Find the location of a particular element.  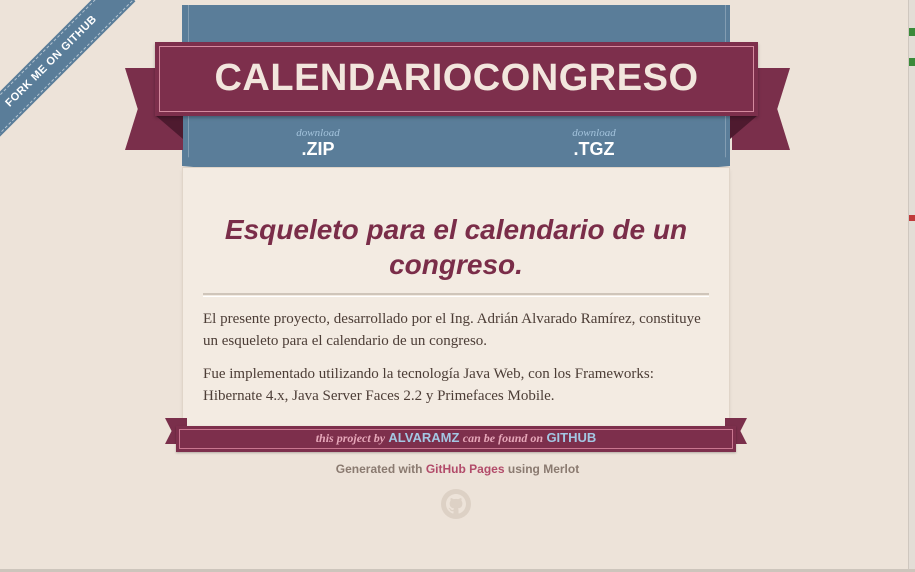

site-title: CALENDARIOCONGRESO is located at coordinates (456, 78).